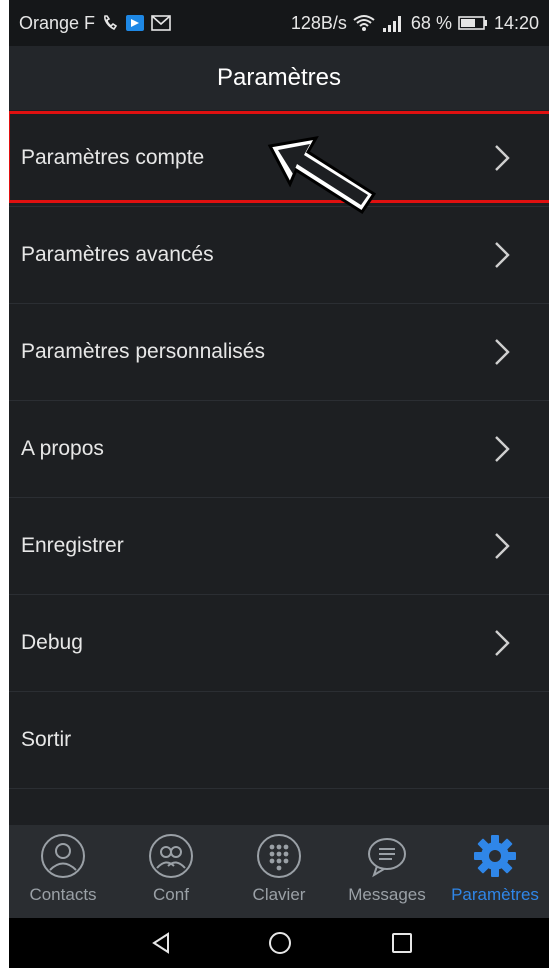 The image size is (549, 968). What do you see at coordinates (161, 23) in the screenshot?
I see `mail-icon` at bounding box center [161, 23].